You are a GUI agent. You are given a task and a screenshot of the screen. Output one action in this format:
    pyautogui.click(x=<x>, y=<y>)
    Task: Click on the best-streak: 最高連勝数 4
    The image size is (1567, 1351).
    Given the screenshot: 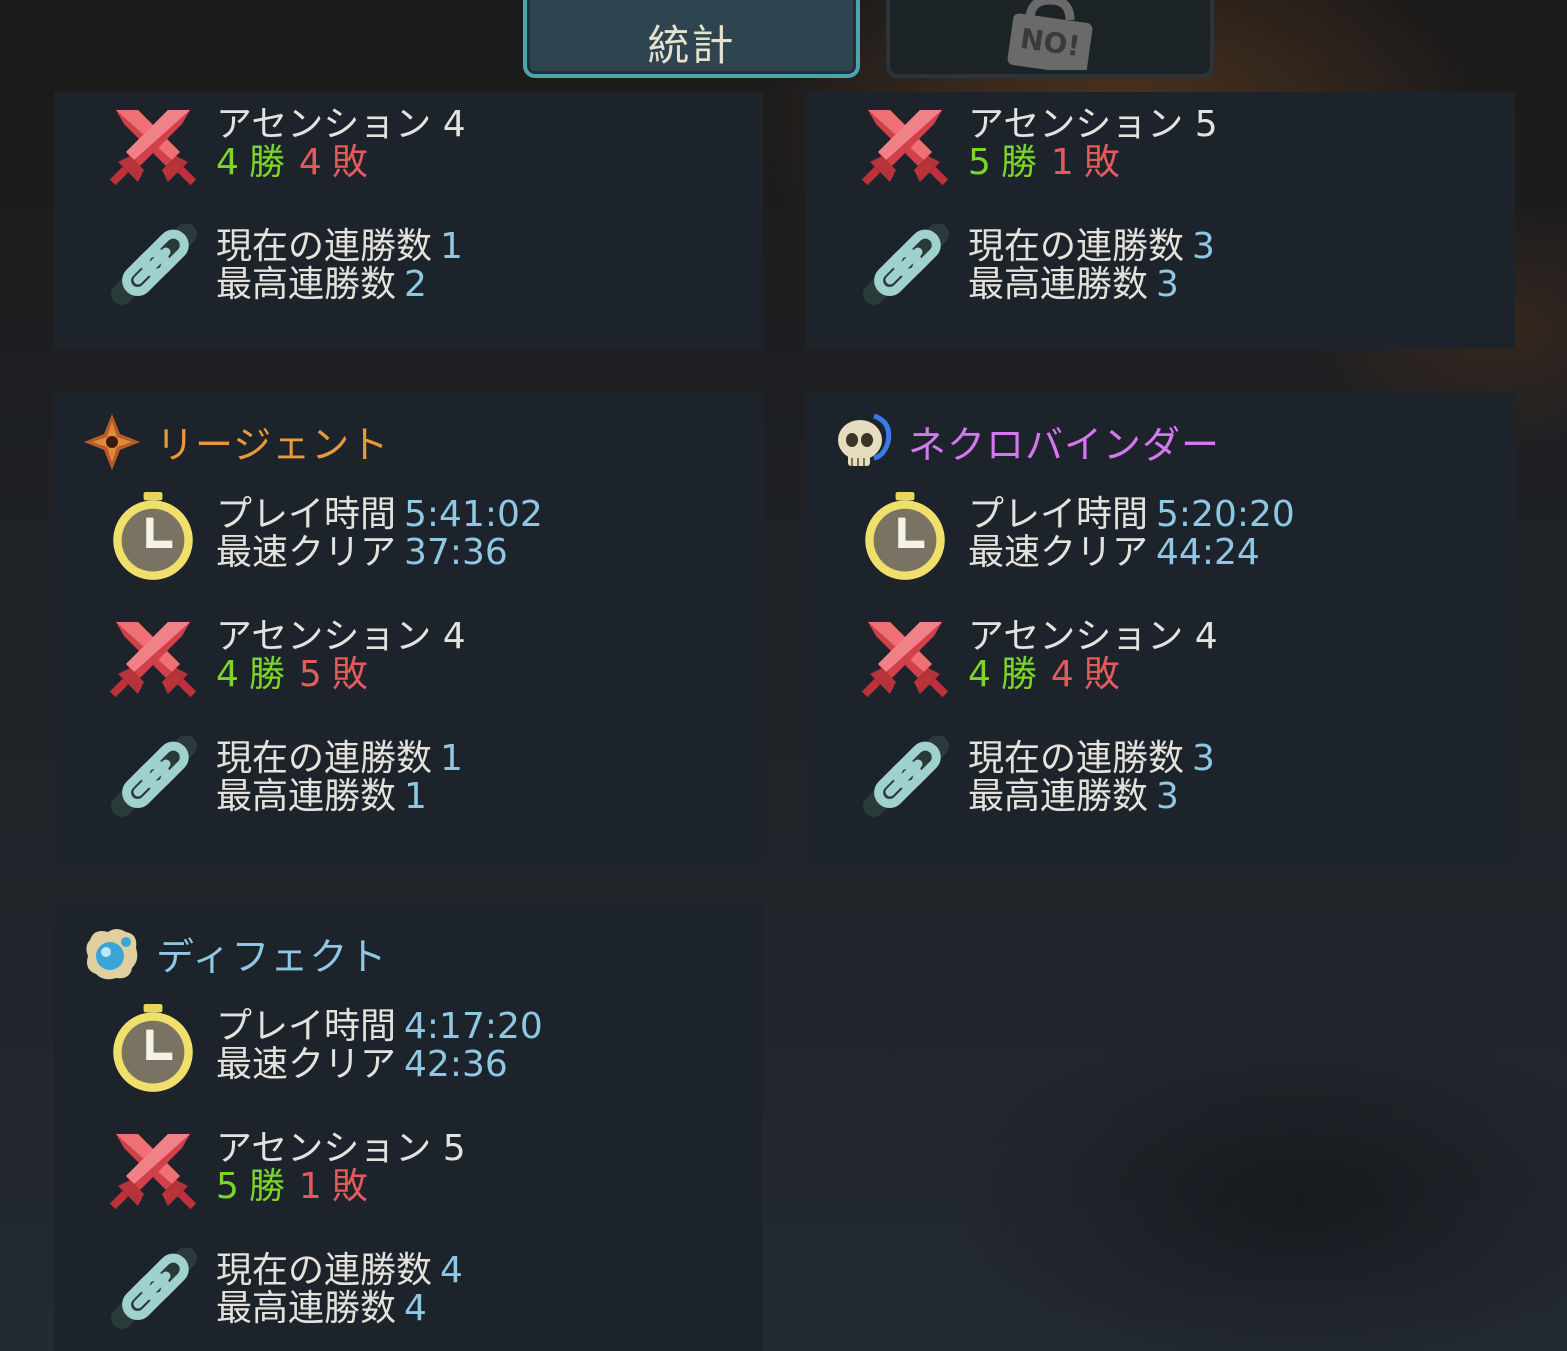 What is the action you would take?
    pyautogui.click(x=321, y=1309)
    